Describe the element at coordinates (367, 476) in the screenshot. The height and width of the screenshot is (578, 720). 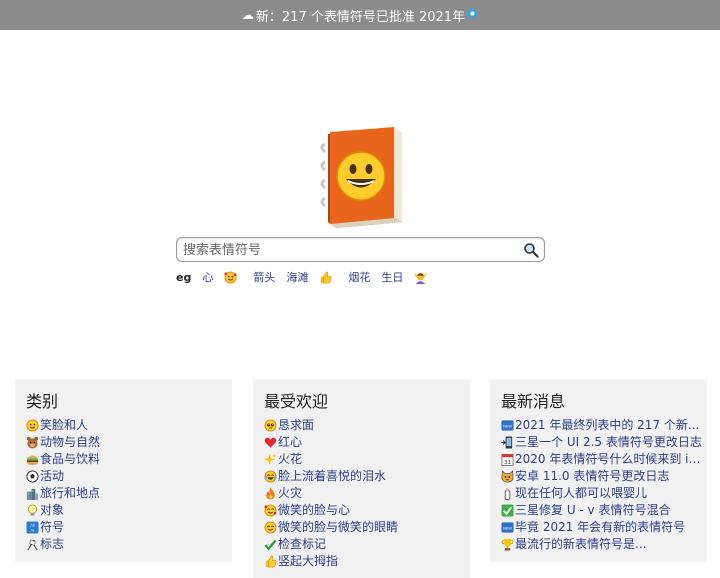
I see `popular-tears-of-joy: 脸上流着喜悦的泪水` at that location.